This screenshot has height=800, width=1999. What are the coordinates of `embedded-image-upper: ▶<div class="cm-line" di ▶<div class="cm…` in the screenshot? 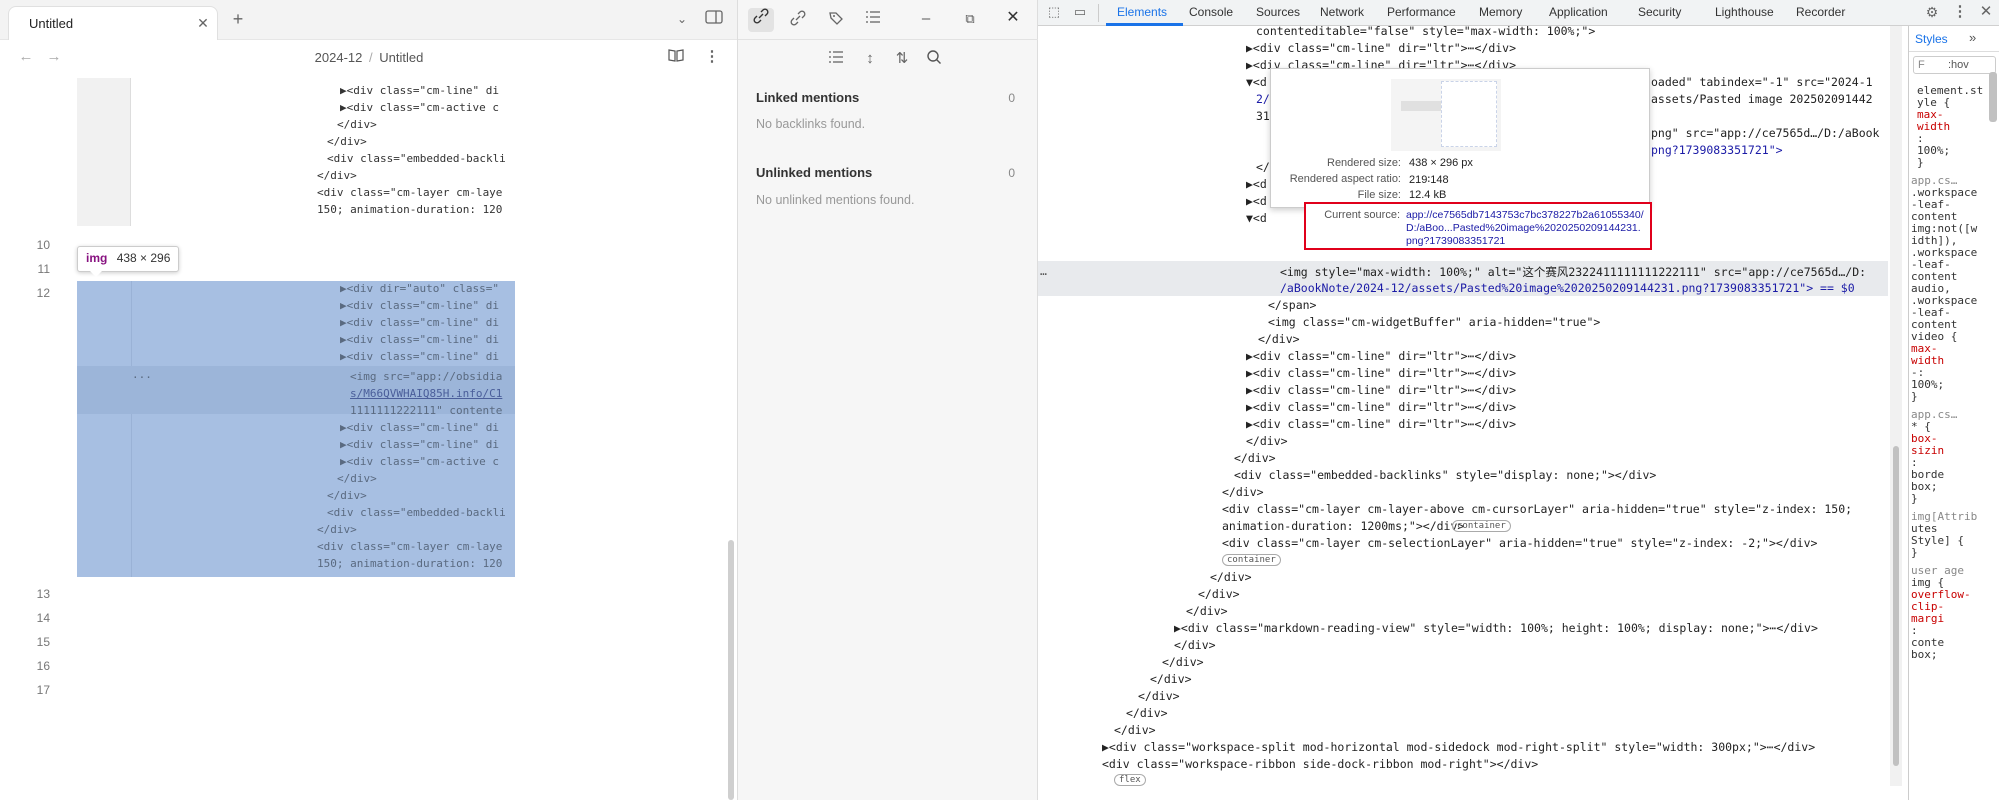 It's located at (296, 152).